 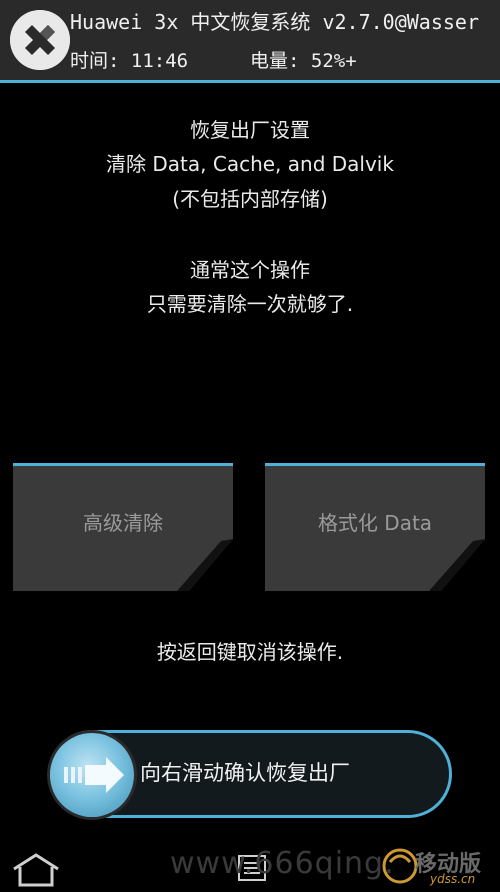 I want to click on advanced-wipe-label: 高级清除, so click(x=123, y=523).